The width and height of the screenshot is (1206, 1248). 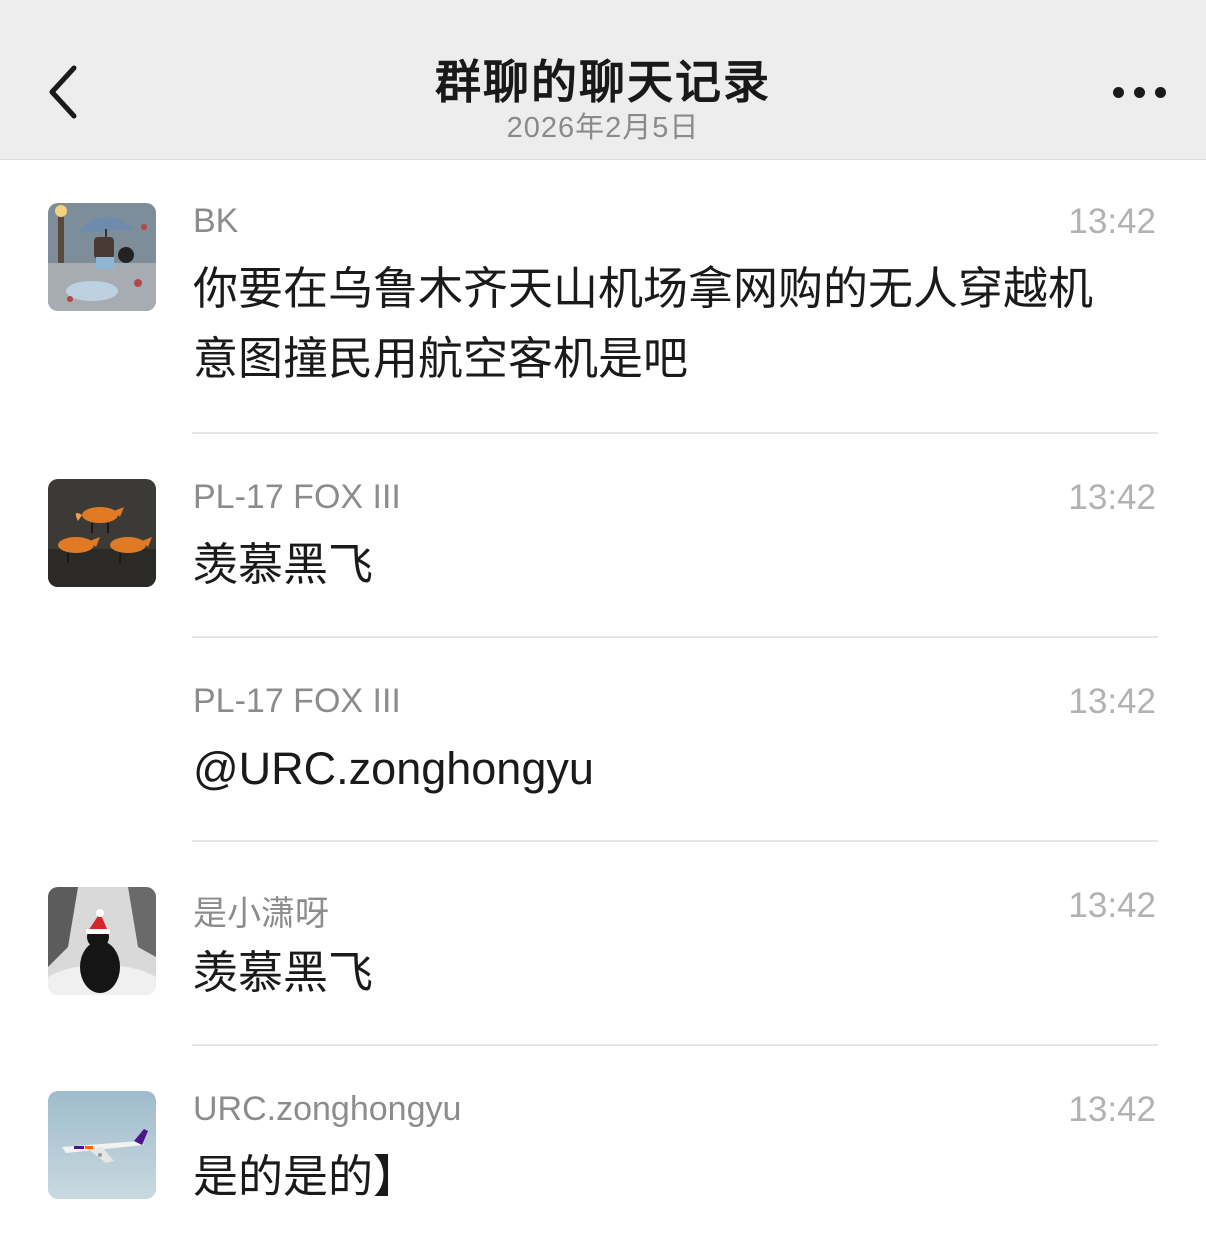 I want to click on message-text-line: 意图撞民用航空客机是吧, so click(x=441, y=358).